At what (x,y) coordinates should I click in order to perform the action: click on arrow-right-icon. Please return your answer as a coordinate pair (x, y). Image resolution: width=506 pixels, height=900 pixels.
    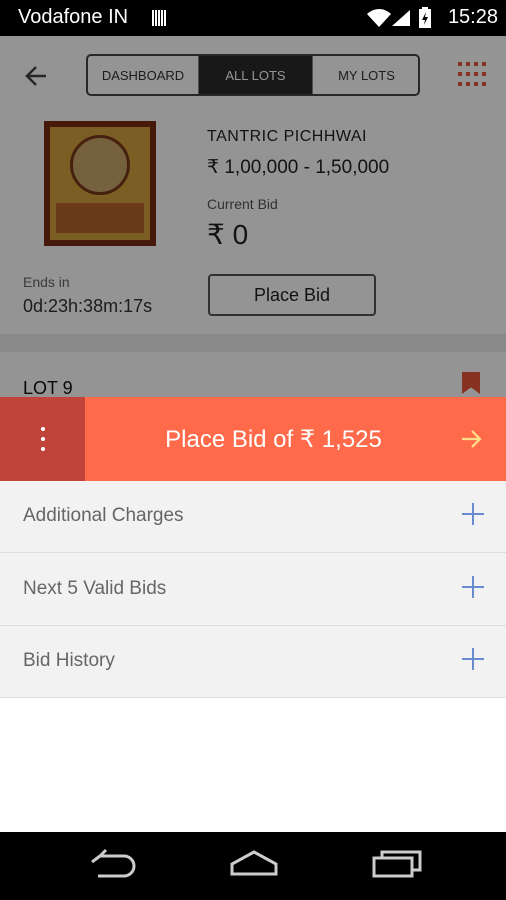
    Looking at the image, I should click on (472, 439).